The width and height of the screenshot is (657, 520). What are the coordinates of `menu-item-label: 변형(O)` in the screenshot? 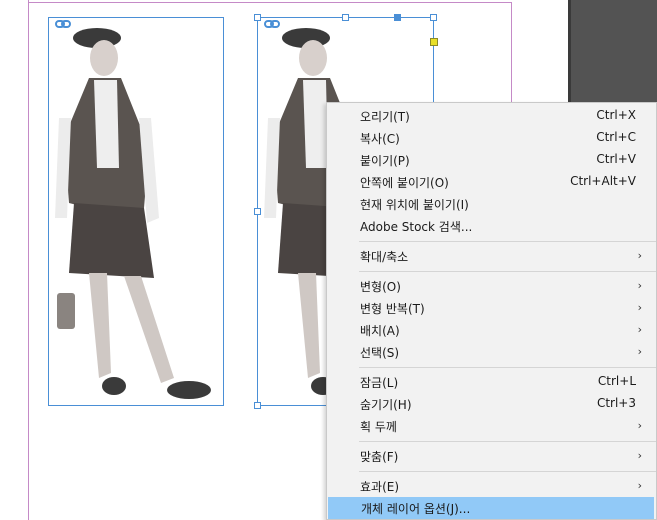 It's located at (380, 287).